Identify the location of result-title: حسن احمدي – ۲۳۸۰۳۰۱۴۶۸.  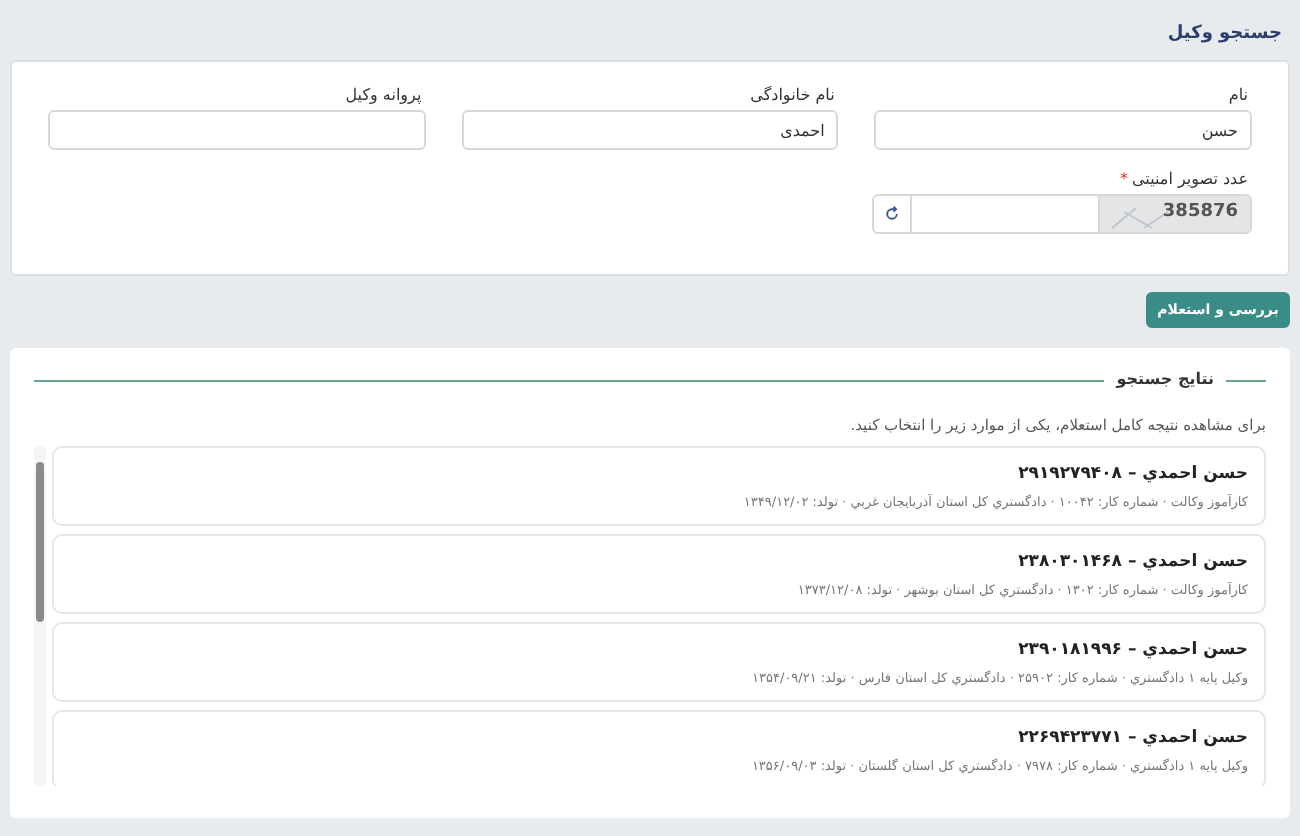
(1132, 563).